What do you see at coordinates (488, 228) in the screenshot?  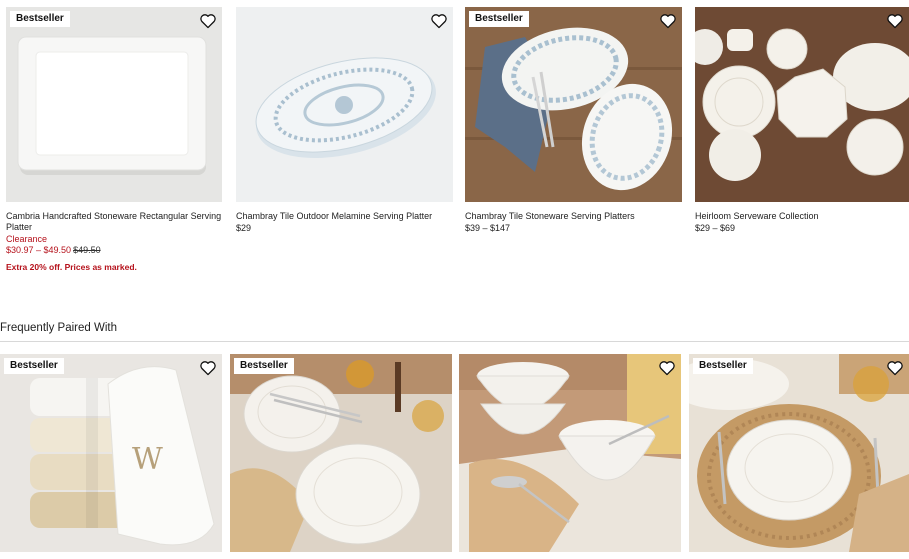 I see `price: $39 – $147` at bounding box center [488, 228].